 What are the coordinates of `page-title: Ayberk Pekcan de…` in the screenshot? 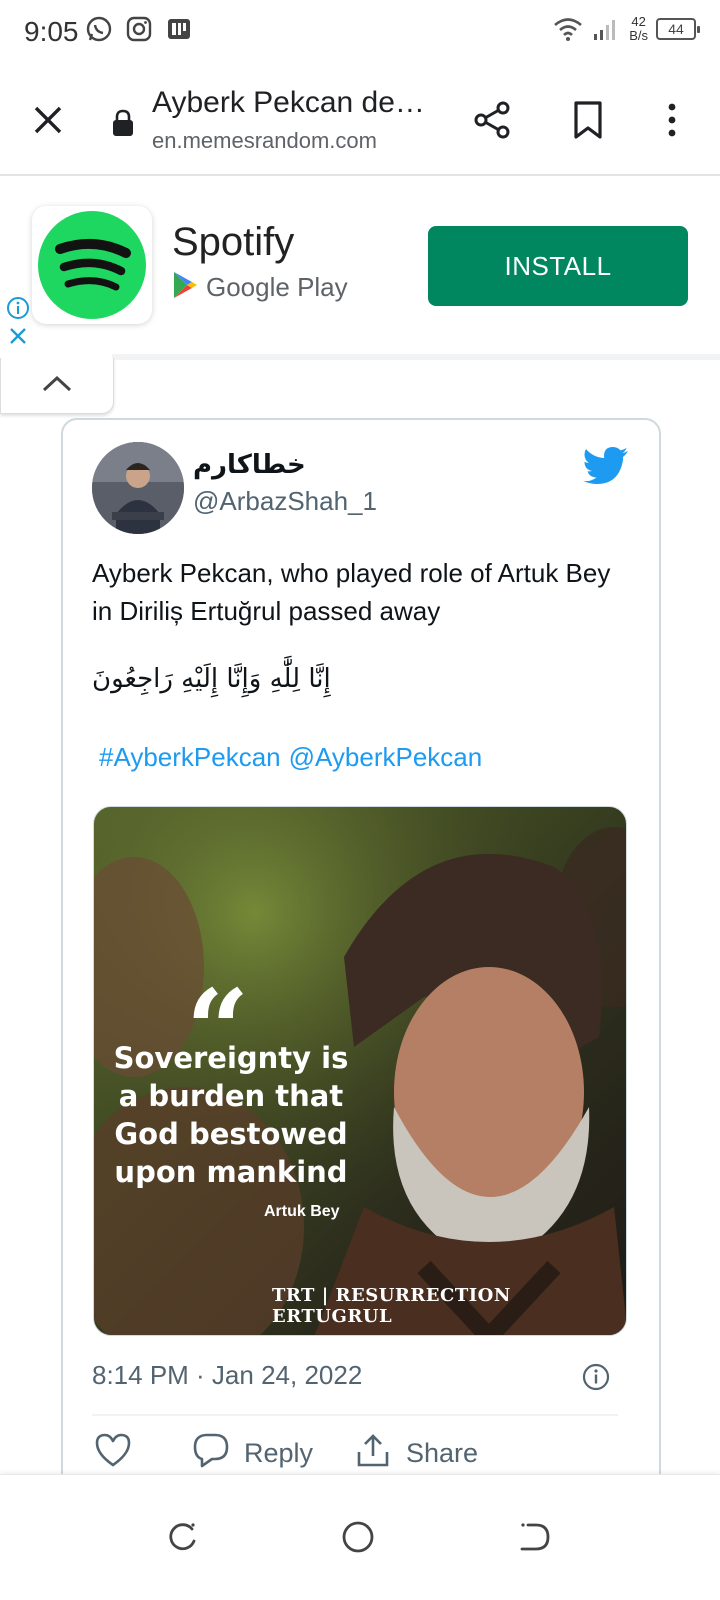 It's located at (292, 103).